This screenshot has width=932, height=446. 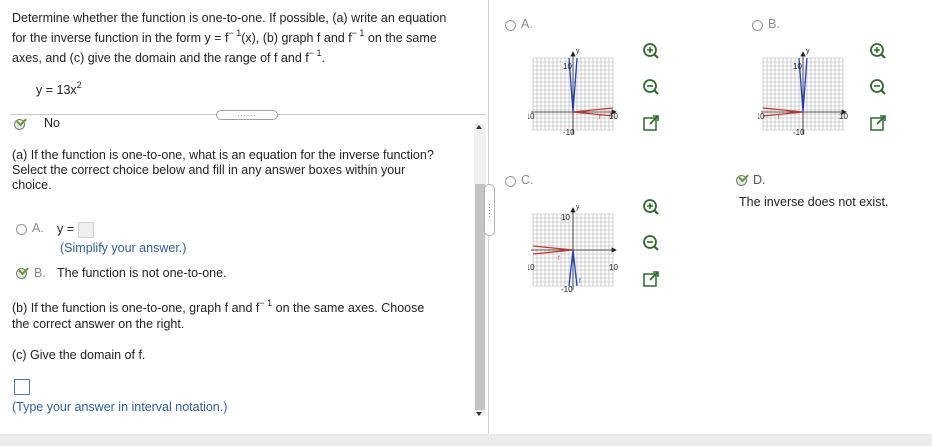 What do you see at coordinates (759, 180) in the screenshot?
I see `graph-d-letter: D.` at bounding box center [759, 180].